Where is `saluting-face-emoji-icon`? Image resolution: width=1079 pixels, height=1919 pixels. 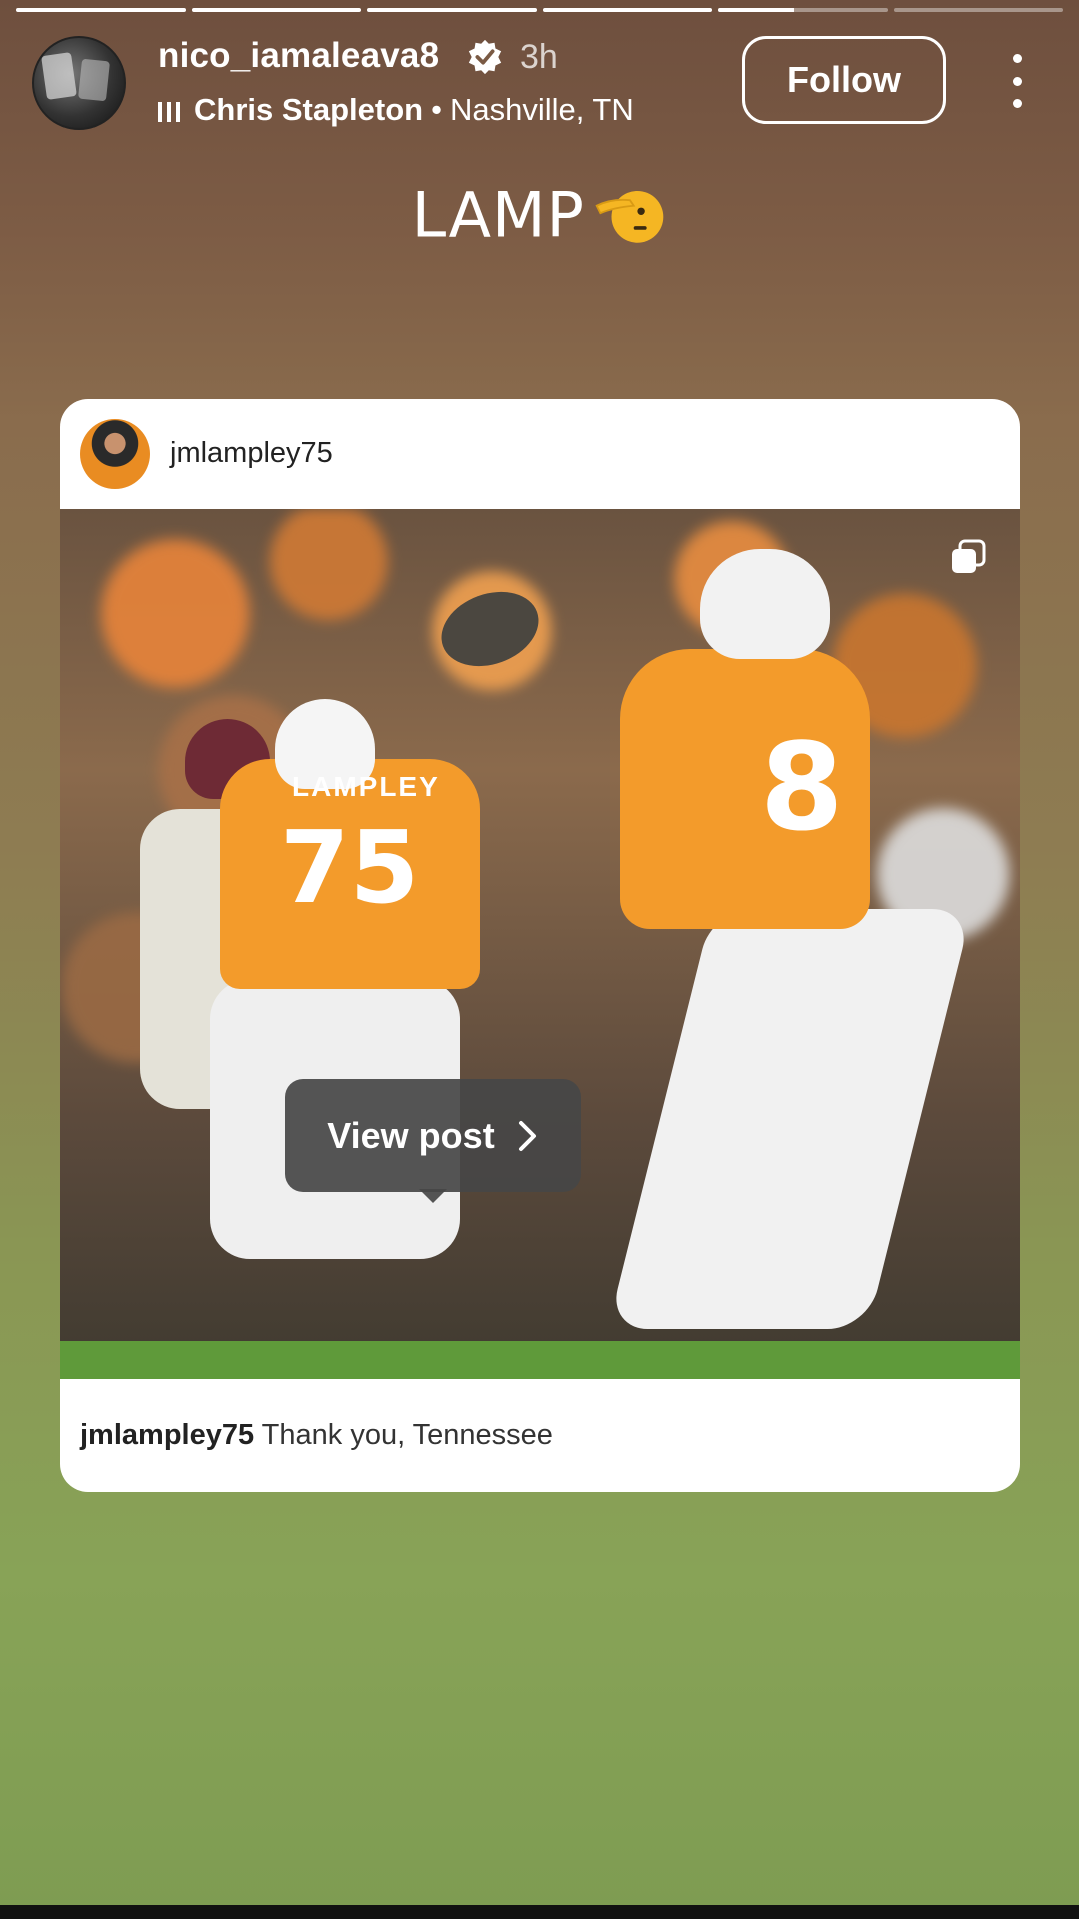
saluting-face-emoji-icon is located at coordinates (629, 216).